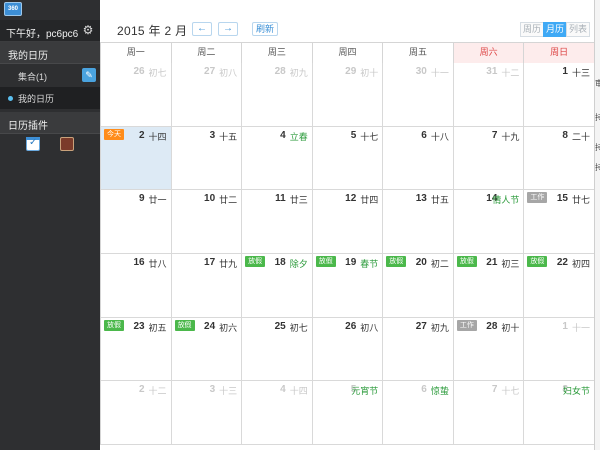 This screenshot has height=450, width=600. What do you see at coordinates (136, 95) in the screenshot?
I see `day-cell: 26 初七` at bounding box center [136, 95].